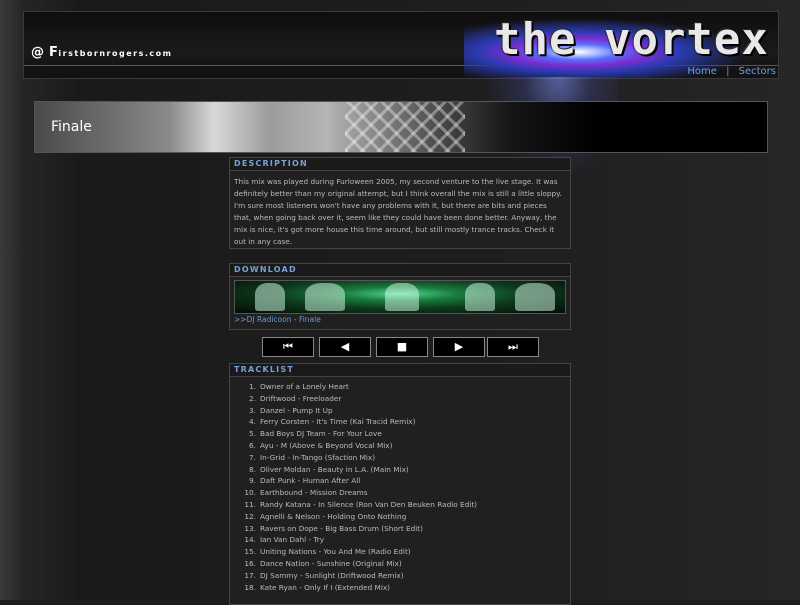  Describe the element at coordinates (400, 387) in the screenshot. I see `track-item: 1. Owner of a Lonely Heart` at that location.